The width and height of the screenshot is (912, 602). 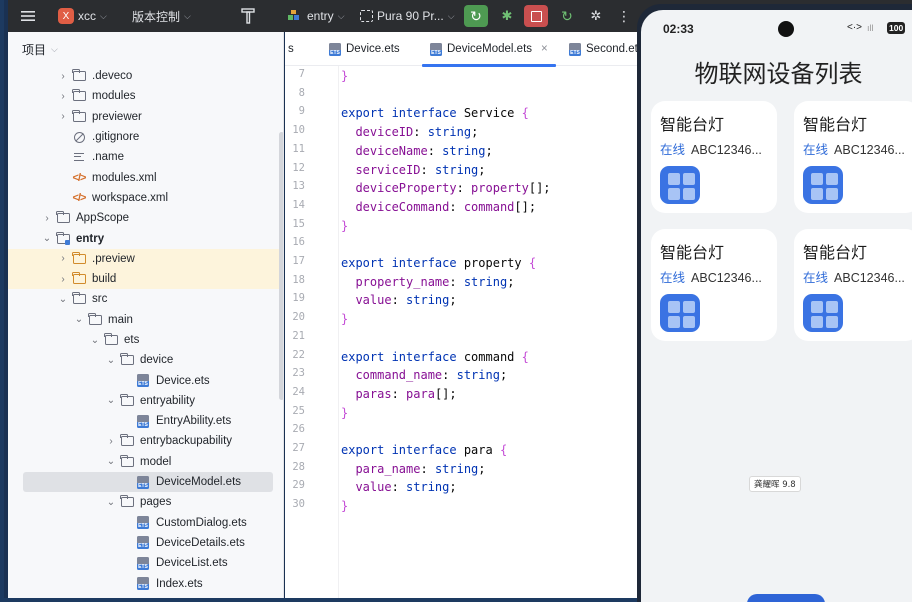 I want to click on module-folder-icon, so click(x=63, y=238).